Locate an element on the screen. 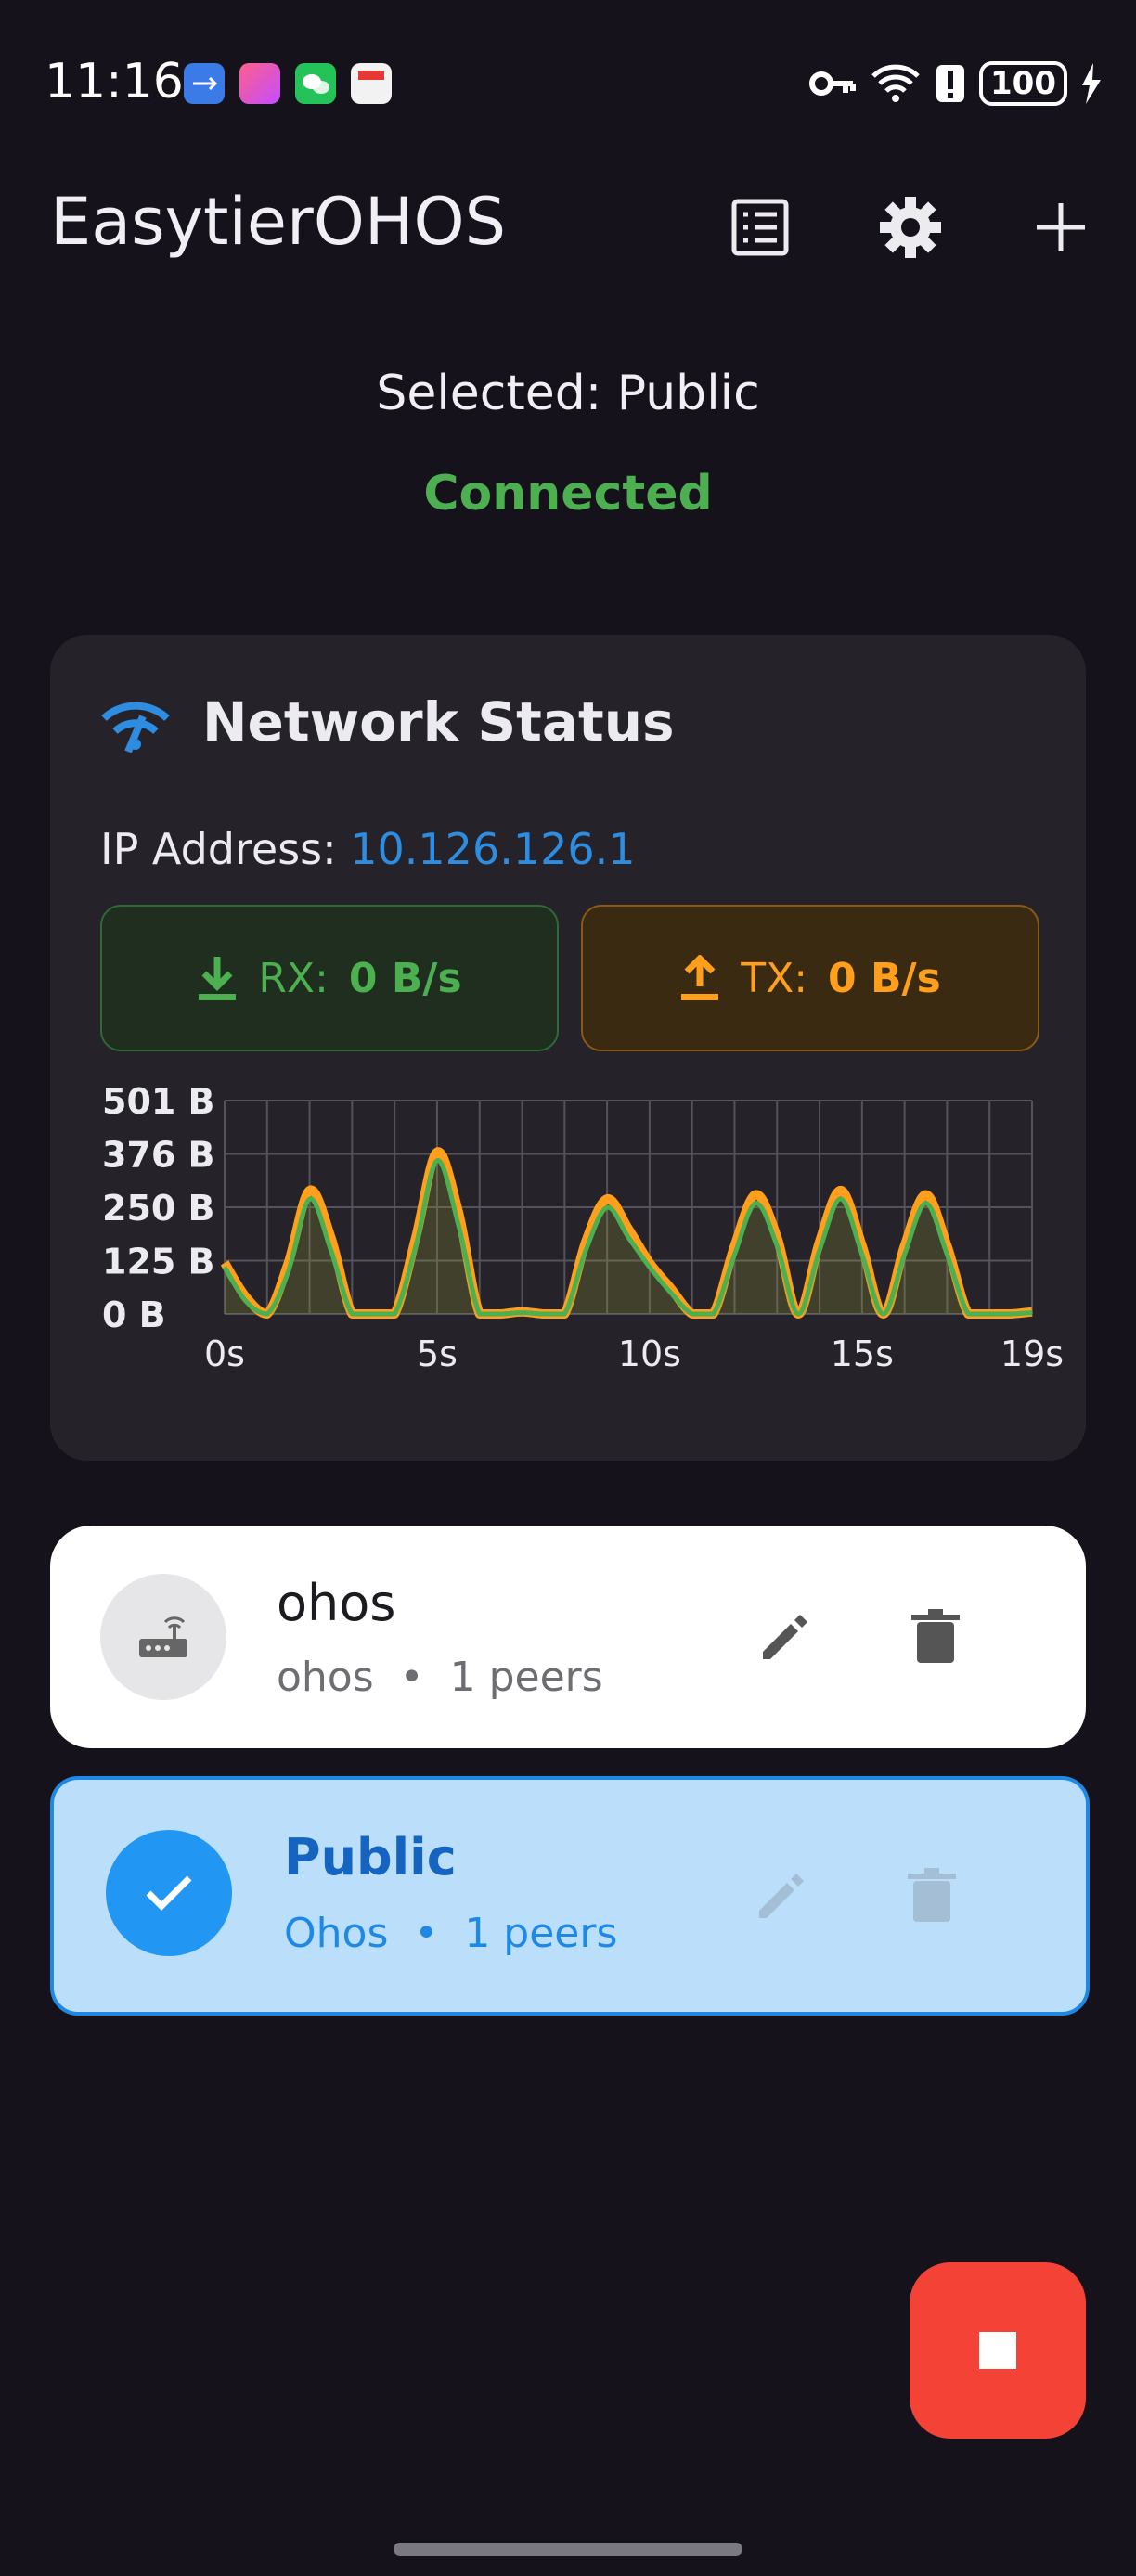 The height and width of the screenshot is (2576, 1136). add-button is located at coordinates (1061, 228).